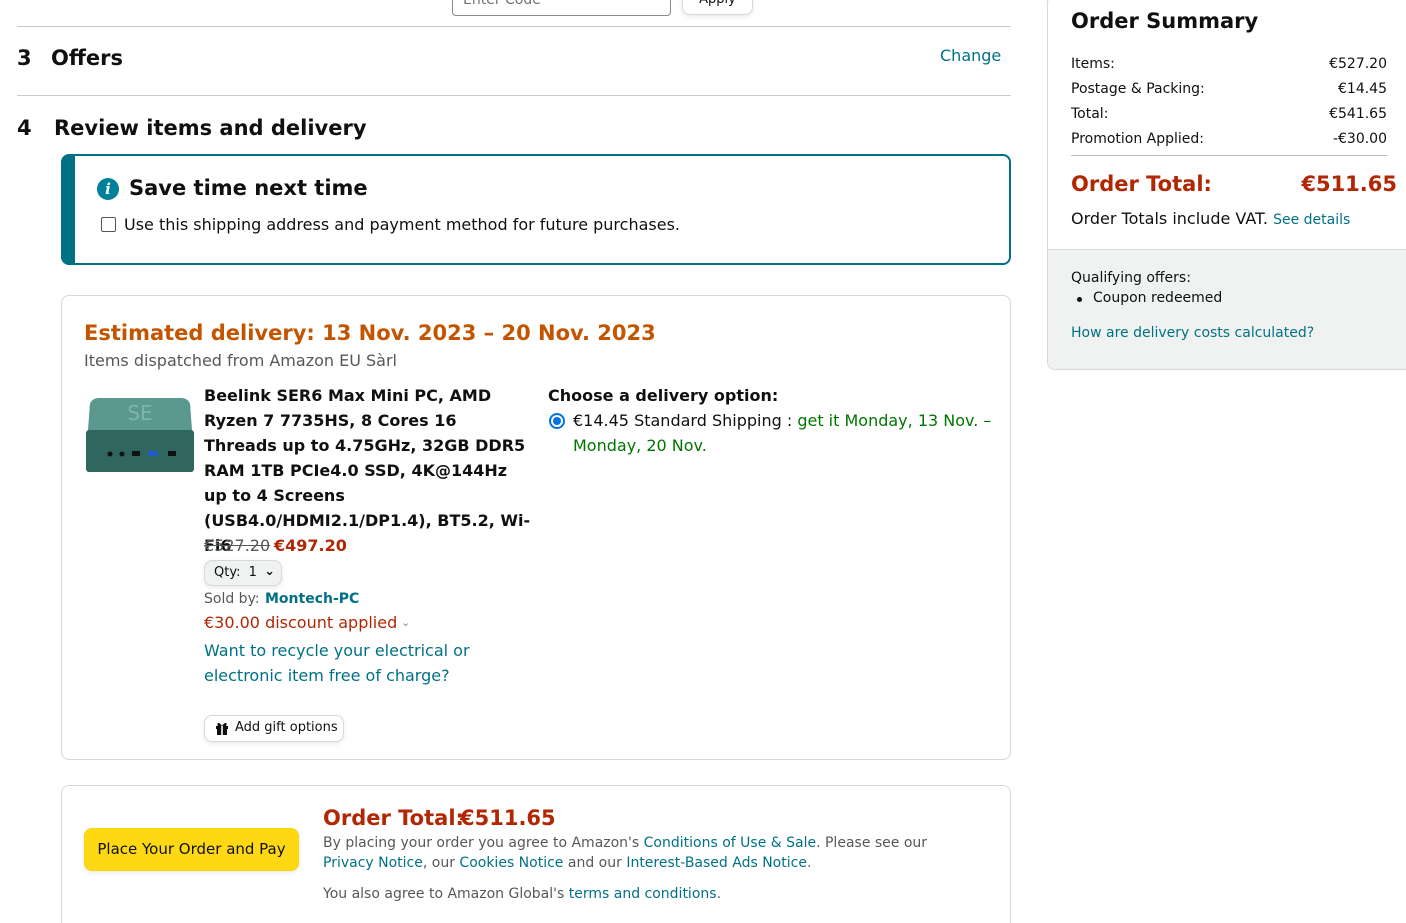  I want to click on save-time-title: Save time next time, so click(248, 188).